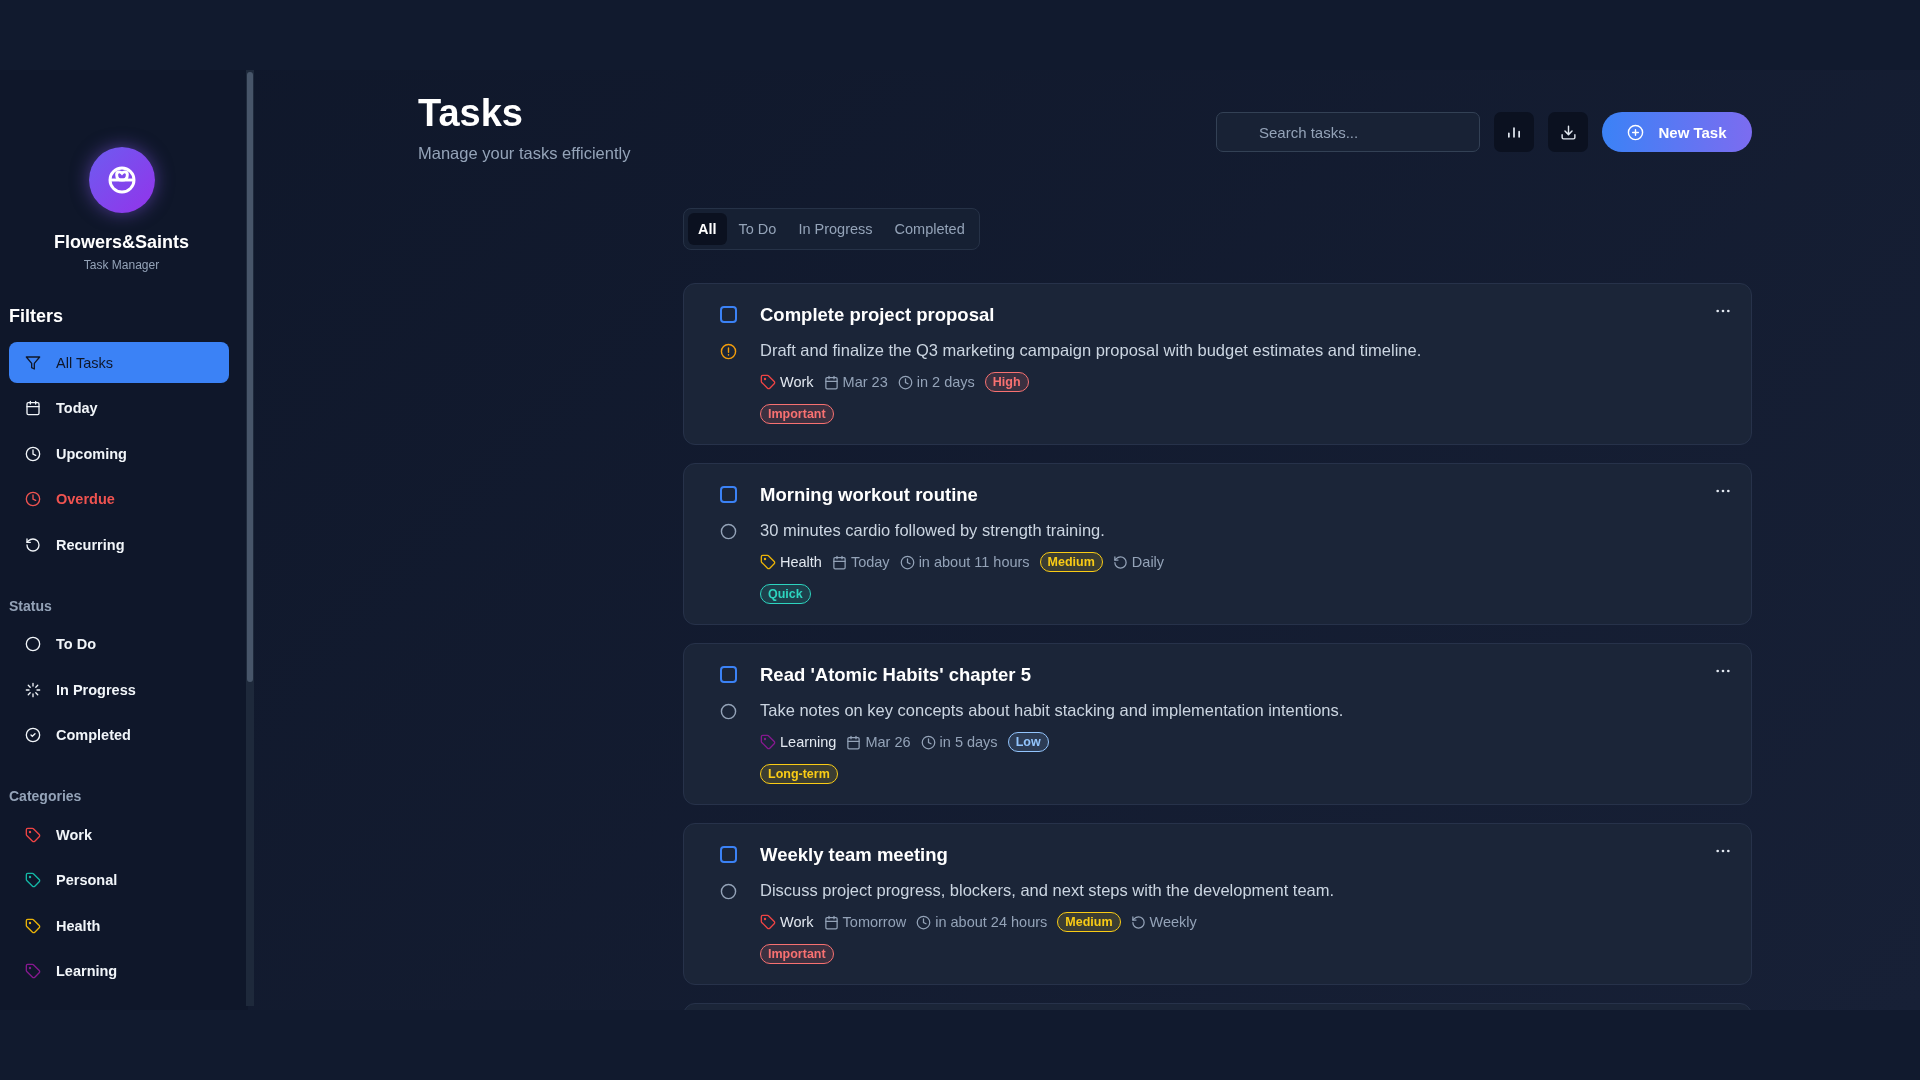  Describe the element at coordinates (31, 605) in the screenshot. I see `section-heading: Status` at that location.